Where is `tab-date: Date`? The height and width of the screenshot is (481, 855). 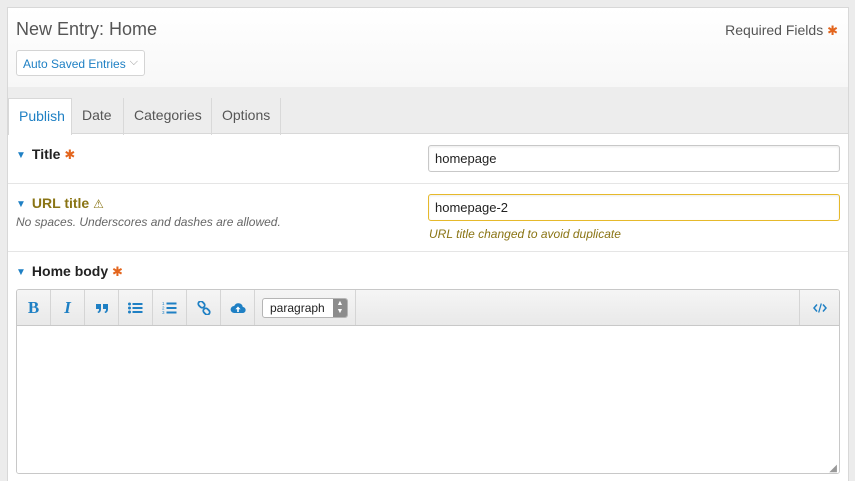
tab-date: Date is located at coordinates (98, 116).